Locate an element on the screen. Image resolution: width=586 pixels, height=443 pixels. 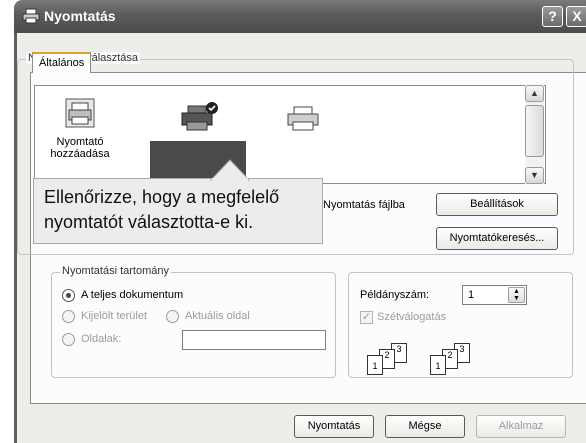
print-range-title: Nyomtatási tartomány is located at coordinates (115, 271).